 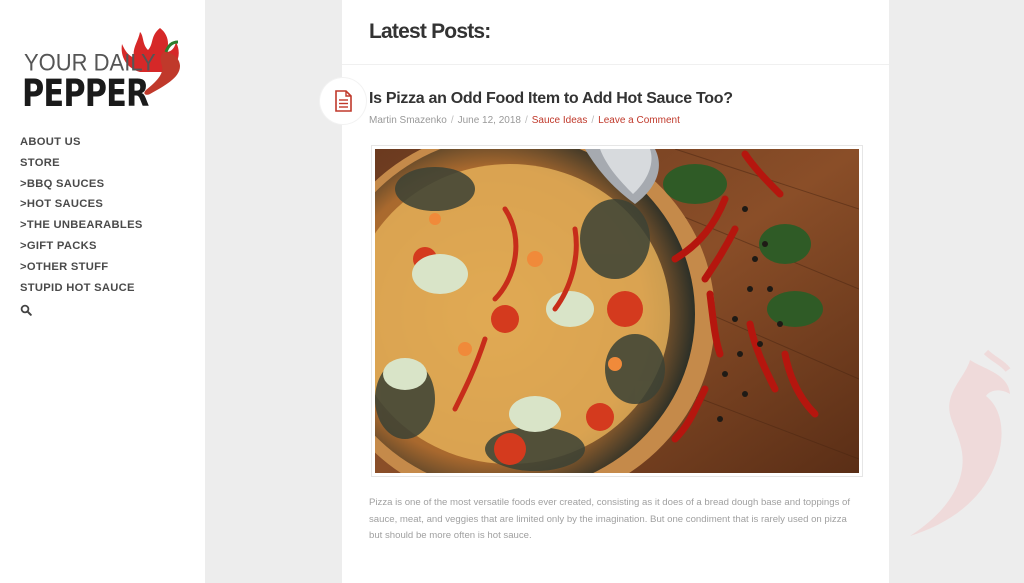 What do you see at coordinates (408, 120) in the screenshot?
I see `post-author: Martin Smazenko` at bounding box center [408, 120].